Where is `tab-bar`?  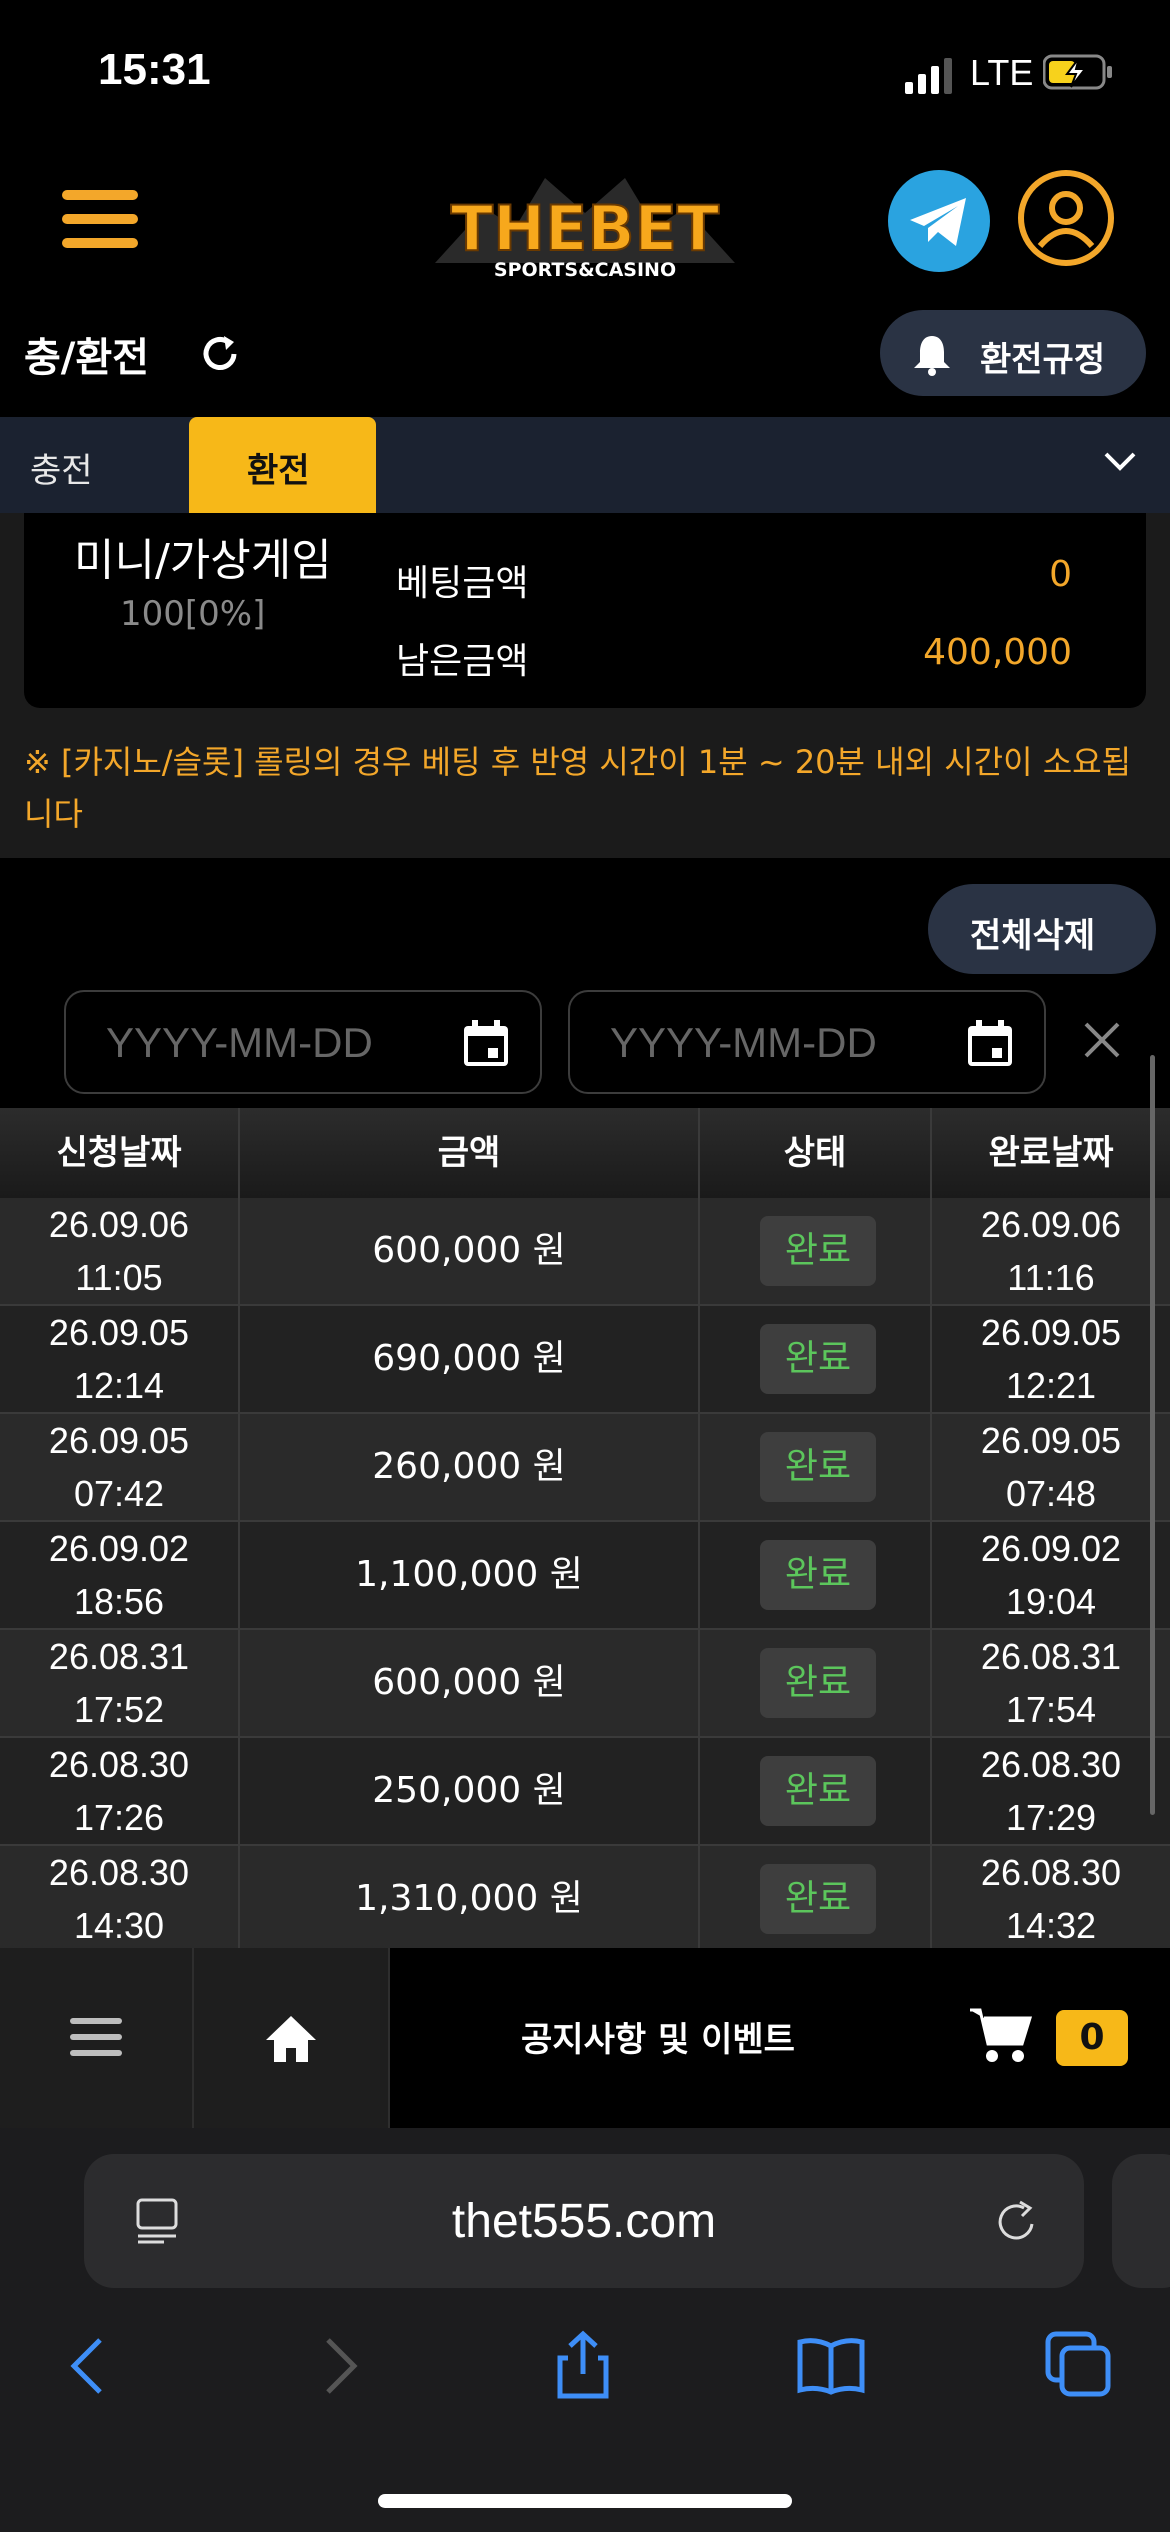
tab-bar is located at coordinates (585, 465).